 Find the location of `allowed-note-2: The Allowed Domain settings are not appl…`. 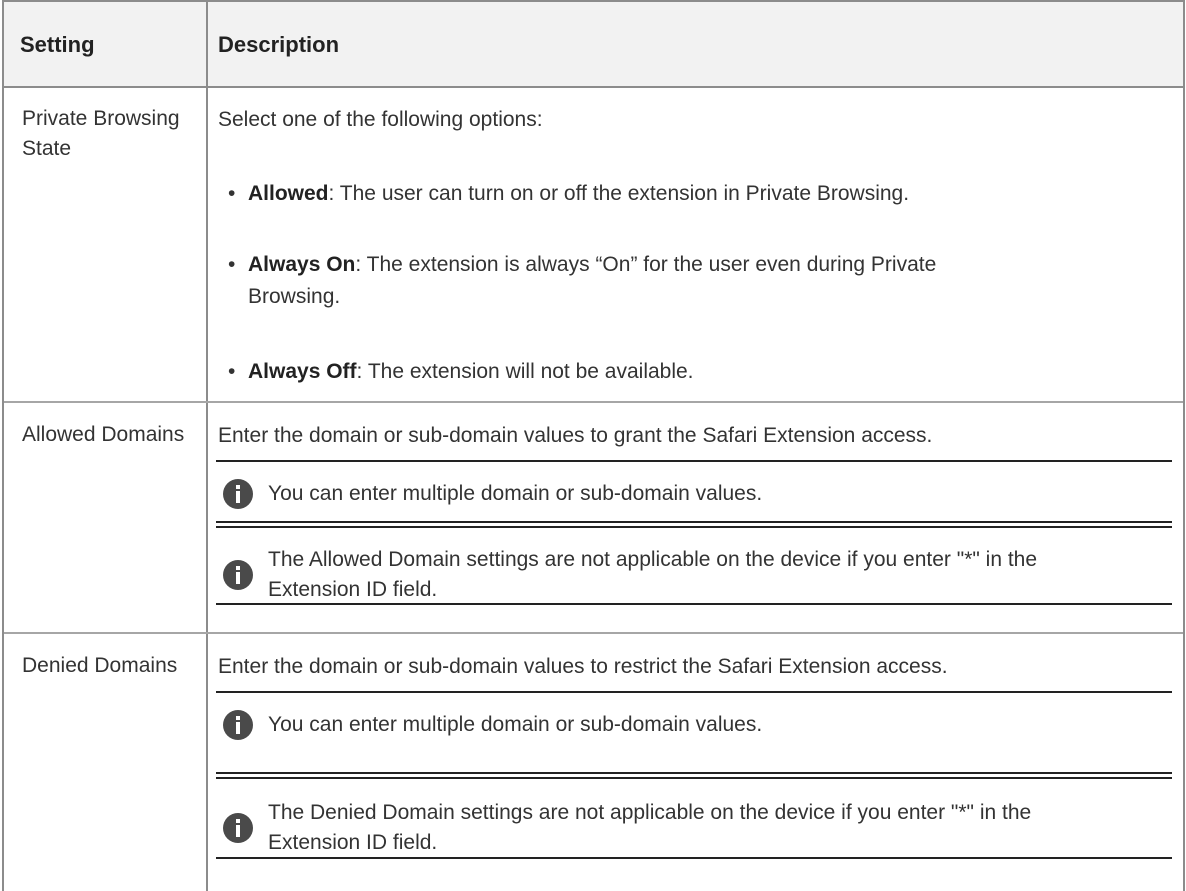

allowed-note-2: The Allowed Domain settings are not appl… is located at coordinates (653, 574).